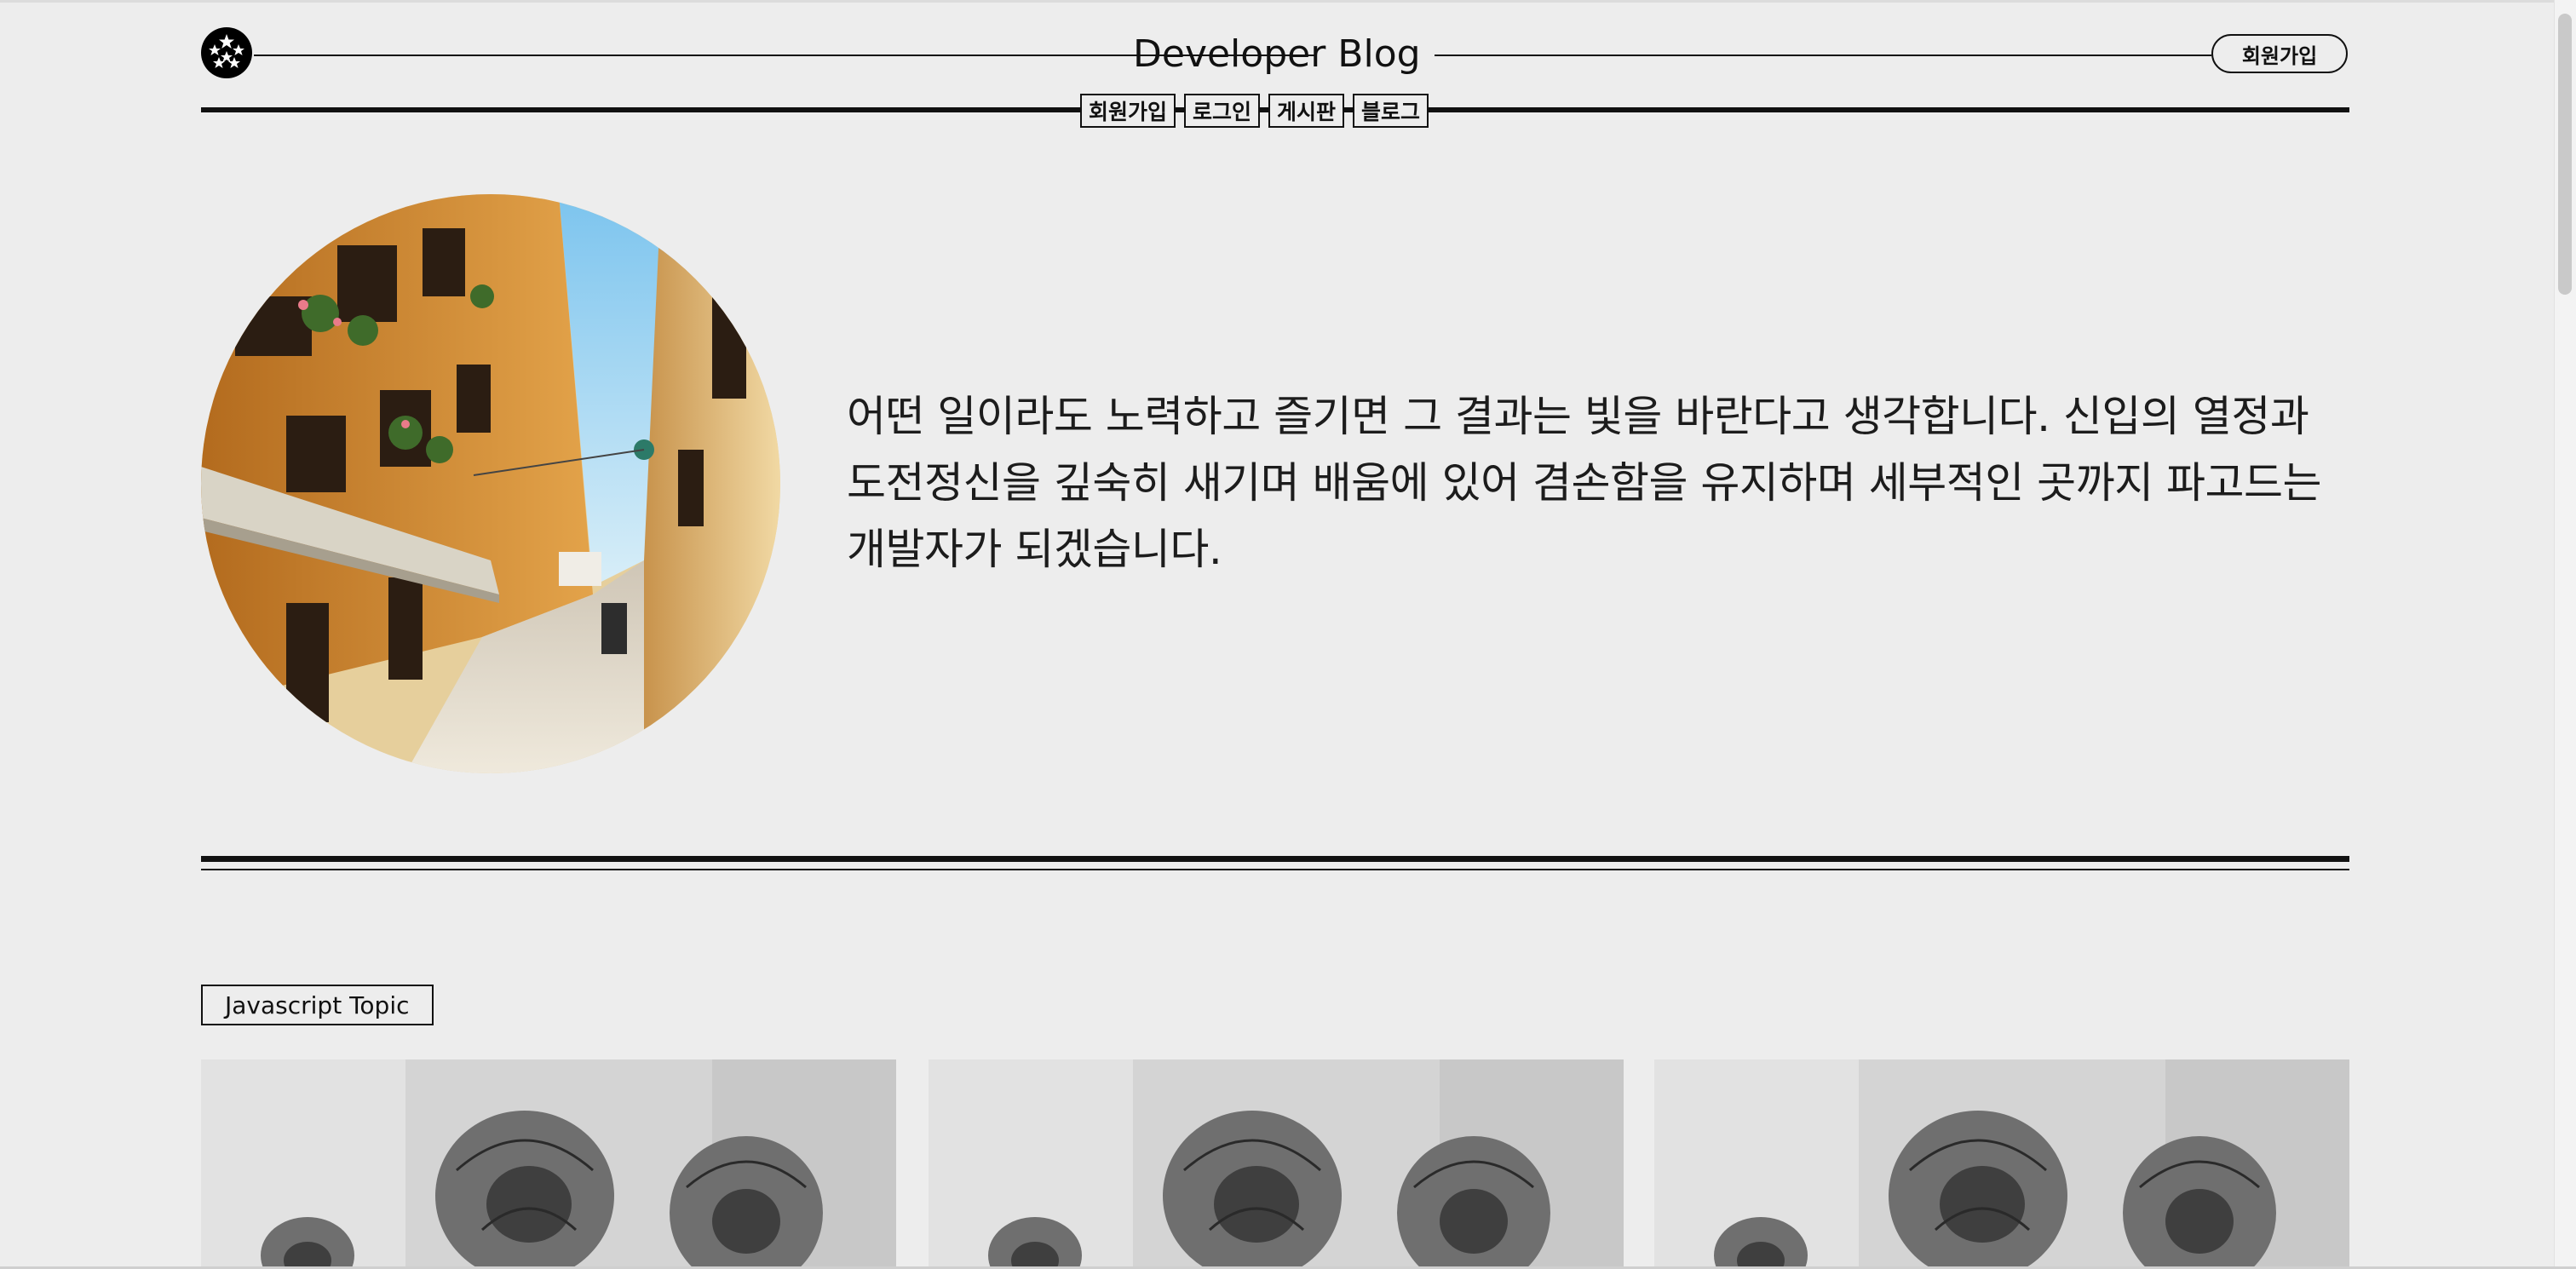  I want to click on hero-photo, so click(491, 483).